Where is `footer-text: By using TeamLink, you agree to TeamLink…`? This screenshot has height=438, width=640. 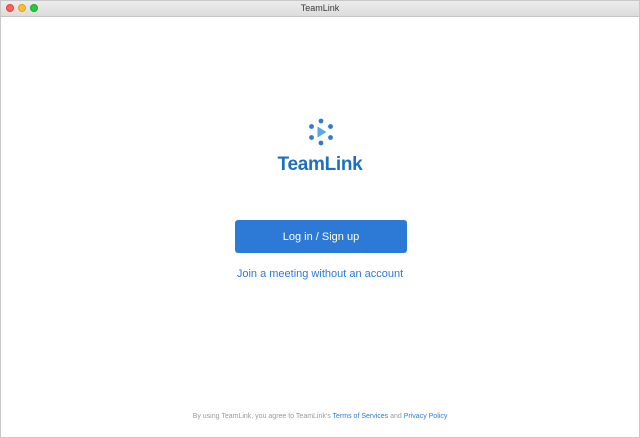
footer-text: By using TeamLink, you agree to TeamLink… is located at coordinates (262, 416).